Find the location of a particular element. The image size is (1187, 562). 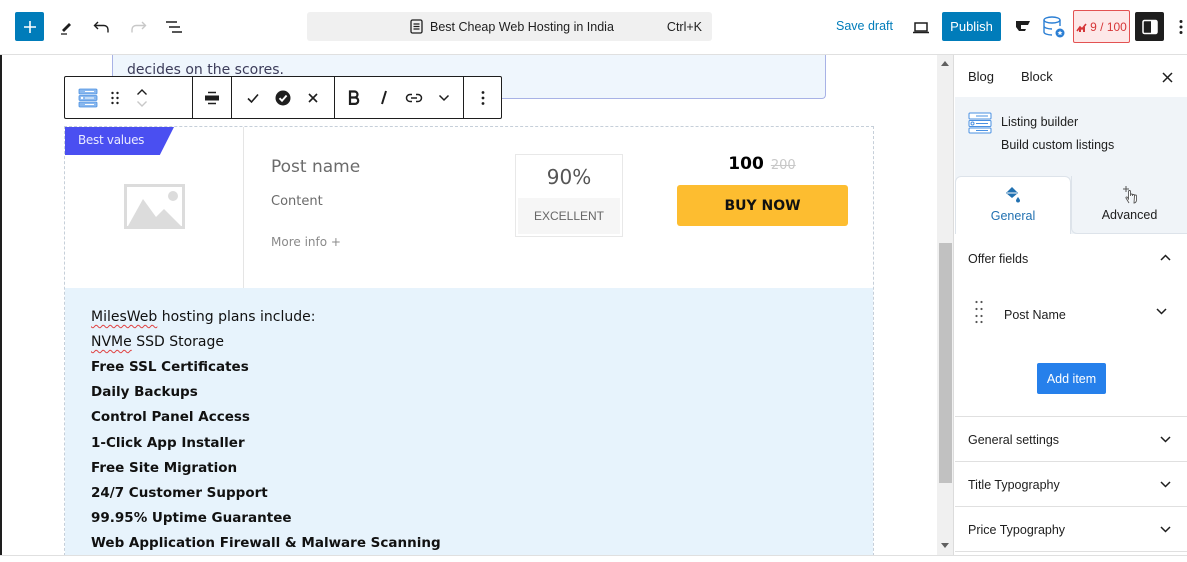

check-button is located at coordinates (253, 97).